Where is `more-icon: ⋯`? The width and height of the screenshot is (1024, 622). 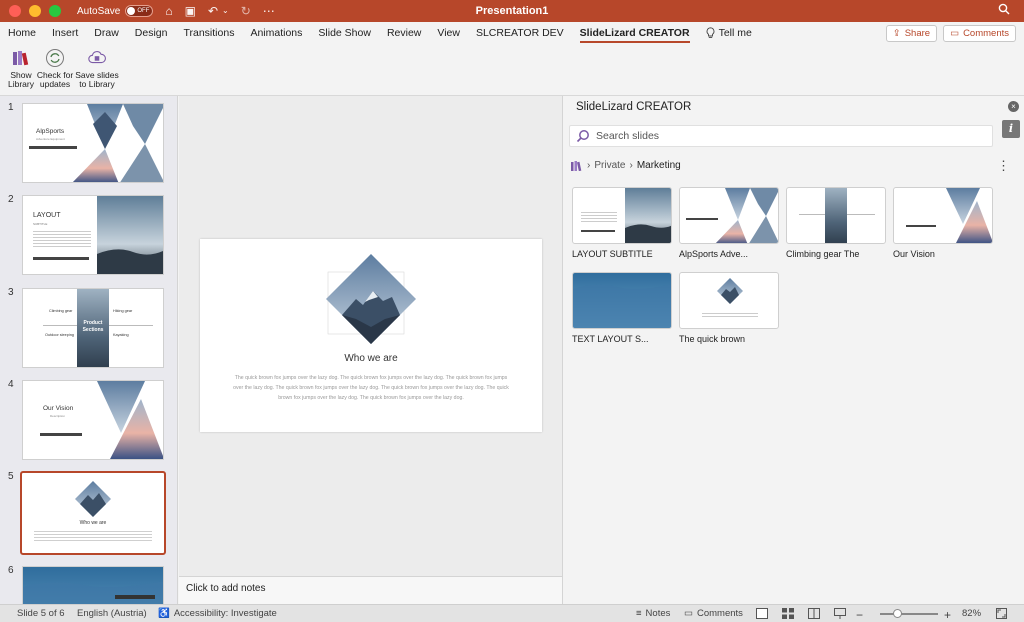
more-icon: ⋯ is located at coordinates (269, 11).